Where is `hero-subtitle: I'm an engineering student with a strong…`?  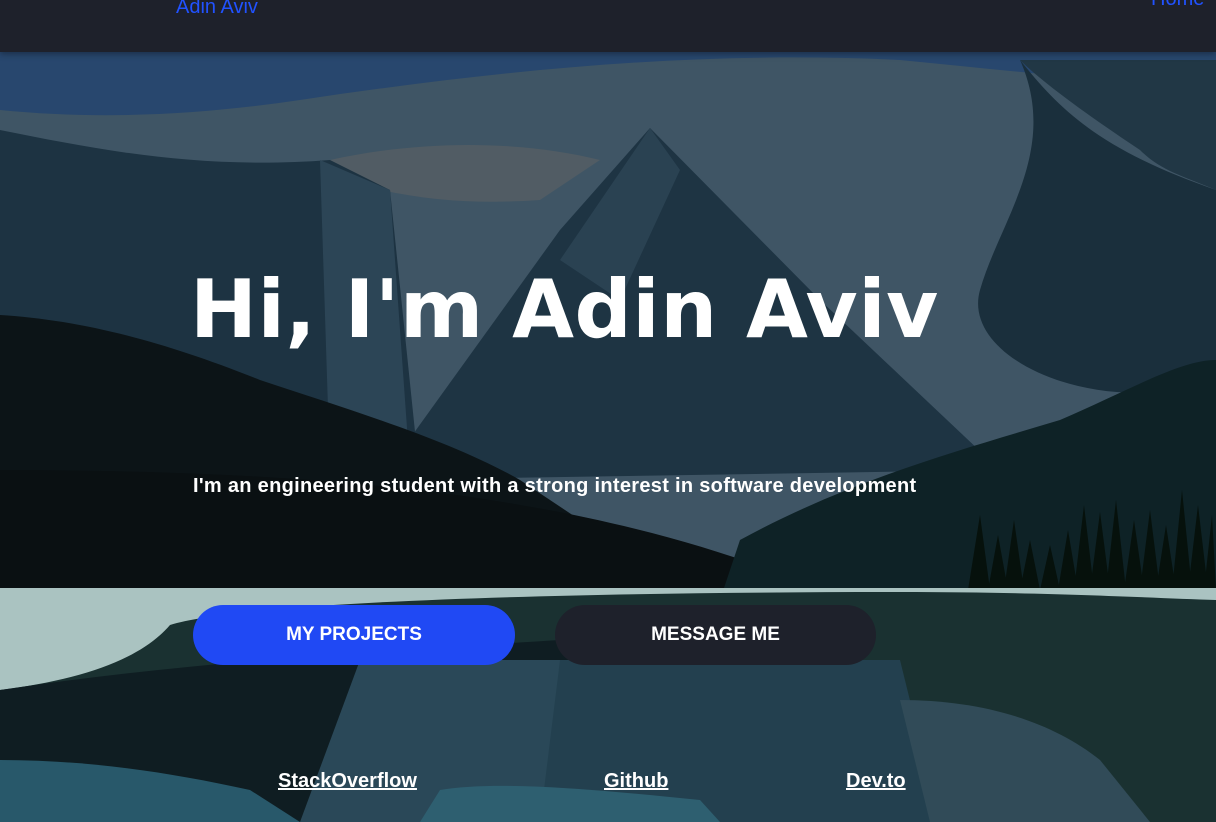
hero-subtitle: I'm an engineering student with a strong… is located at coordinates (555, 486).